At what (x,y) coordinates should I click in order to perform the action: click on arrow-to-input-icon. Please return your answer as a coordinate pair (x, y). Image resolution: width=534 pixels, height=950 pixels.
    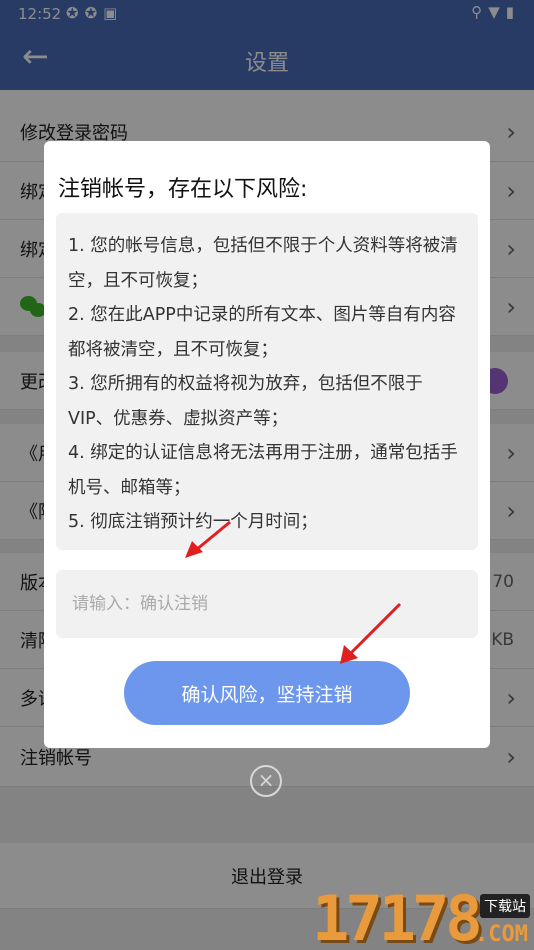
    Looking at the image, I should click on (208, 539).